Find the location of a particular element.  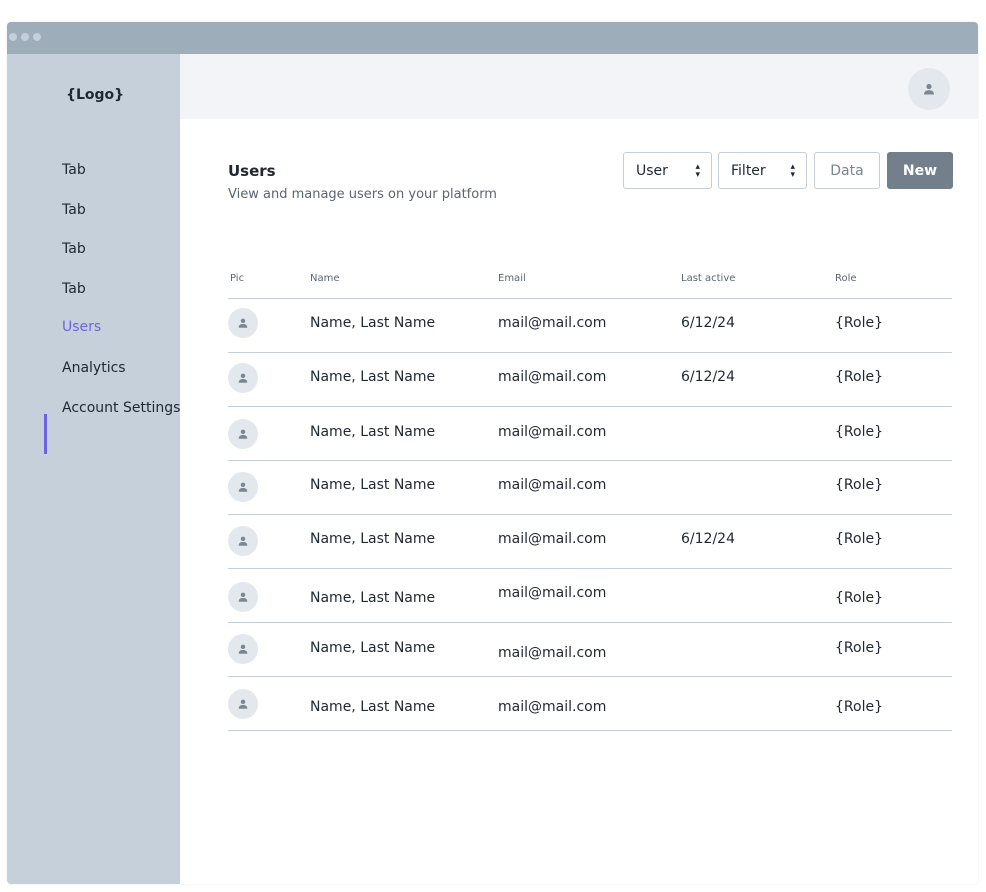

sidebar-item-tab-3: Tab is located at coordinates (74, 249).